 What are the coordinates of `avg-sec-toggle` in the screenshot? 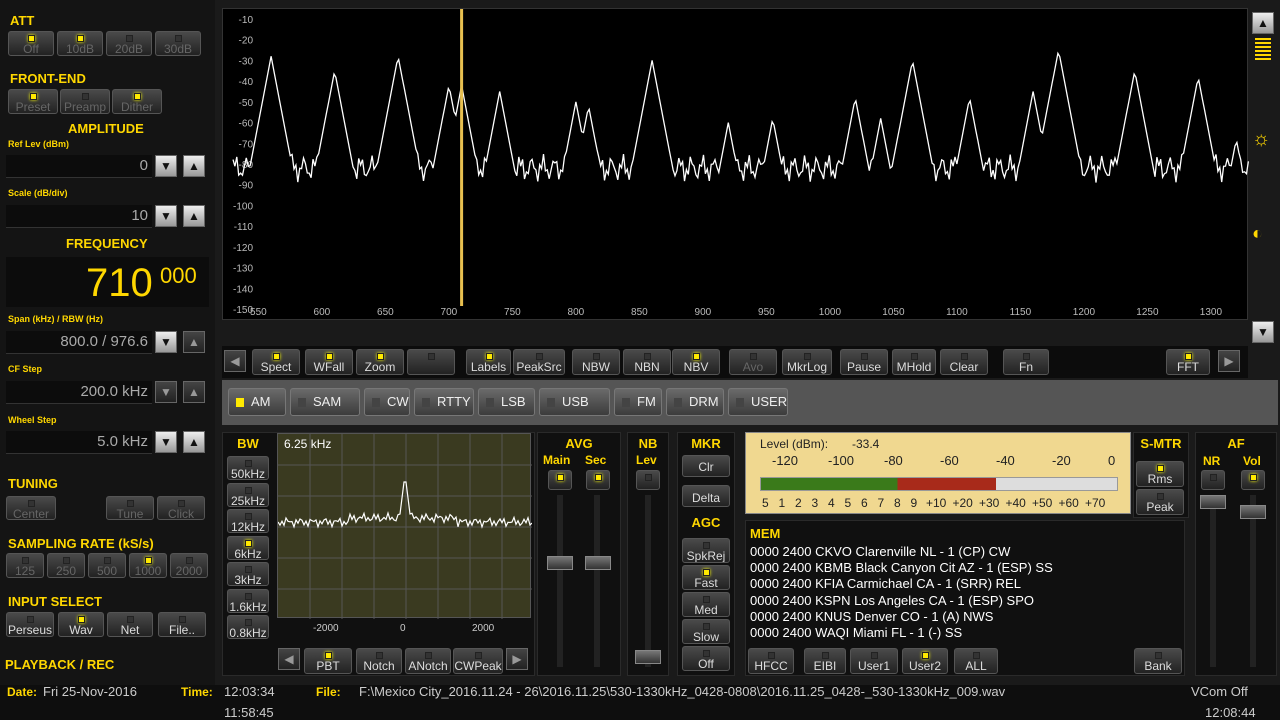 It's located at (598, 480).